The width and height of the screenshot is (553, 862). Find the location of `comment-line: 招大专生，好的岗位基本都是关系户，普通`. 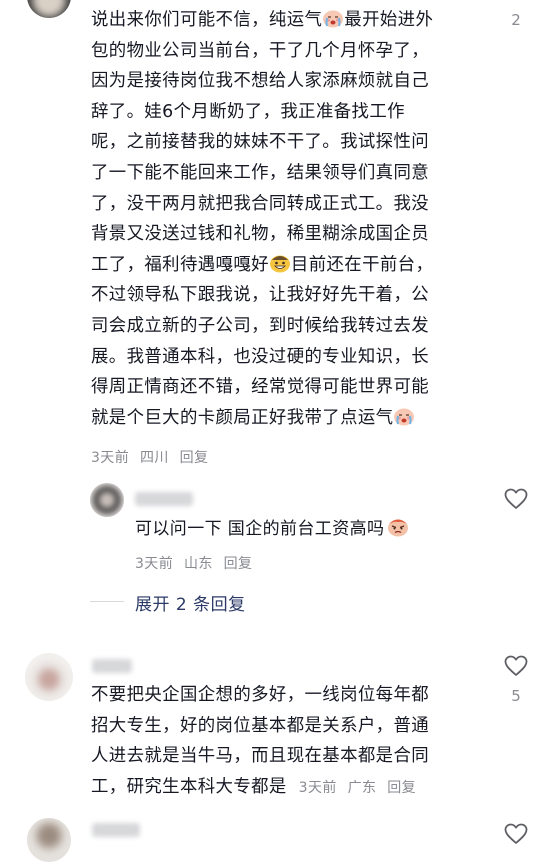

comment-line: 招大专生，好的岗位基本都是关系户，普通 is located at coordinates (260, 725).